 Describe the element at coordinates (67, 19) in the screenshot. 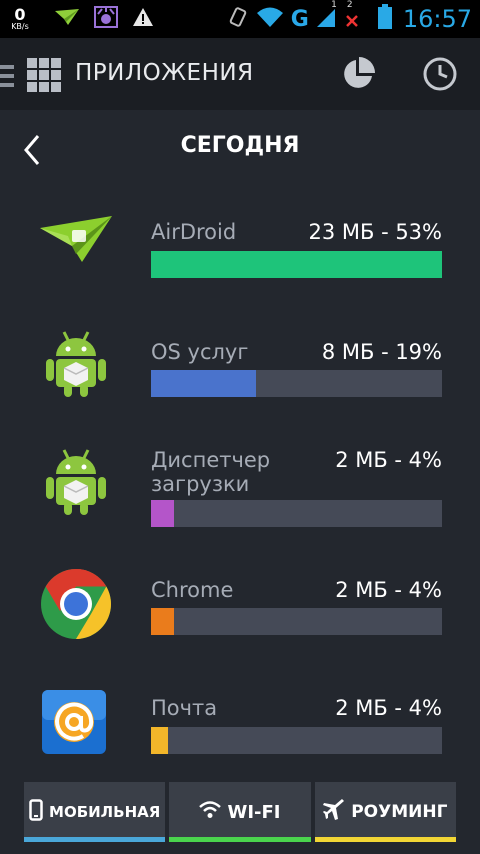

I see `airdroid-notification-icon` at that location.